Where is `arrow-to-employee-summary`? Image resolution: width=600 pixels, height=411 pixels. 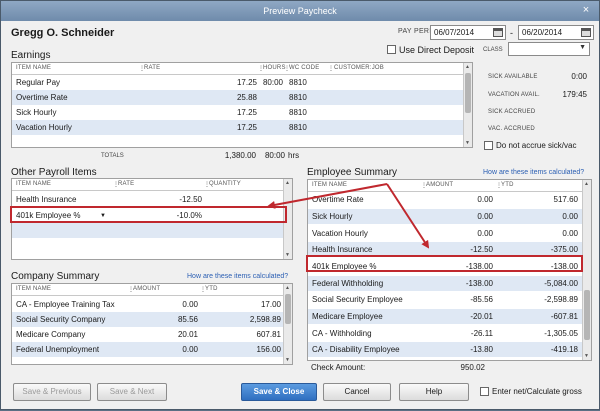
arrow-to-employee-summary is located at coordinates (408, 216).